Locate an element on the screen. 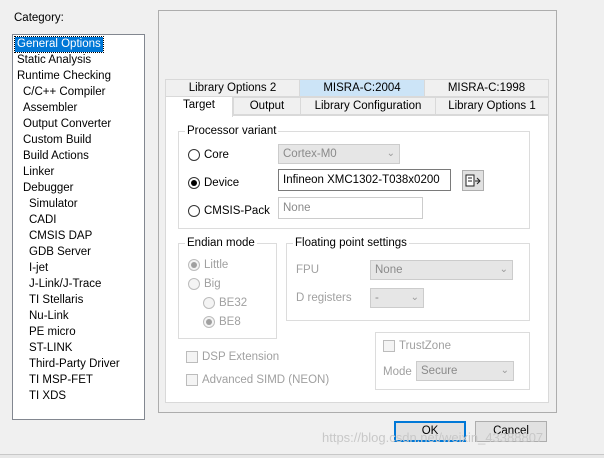 The width and height of the screenshot is (604, 458). tab-misra-c-2004: MISRA-C:2004 is located at coordinates (362, 88).